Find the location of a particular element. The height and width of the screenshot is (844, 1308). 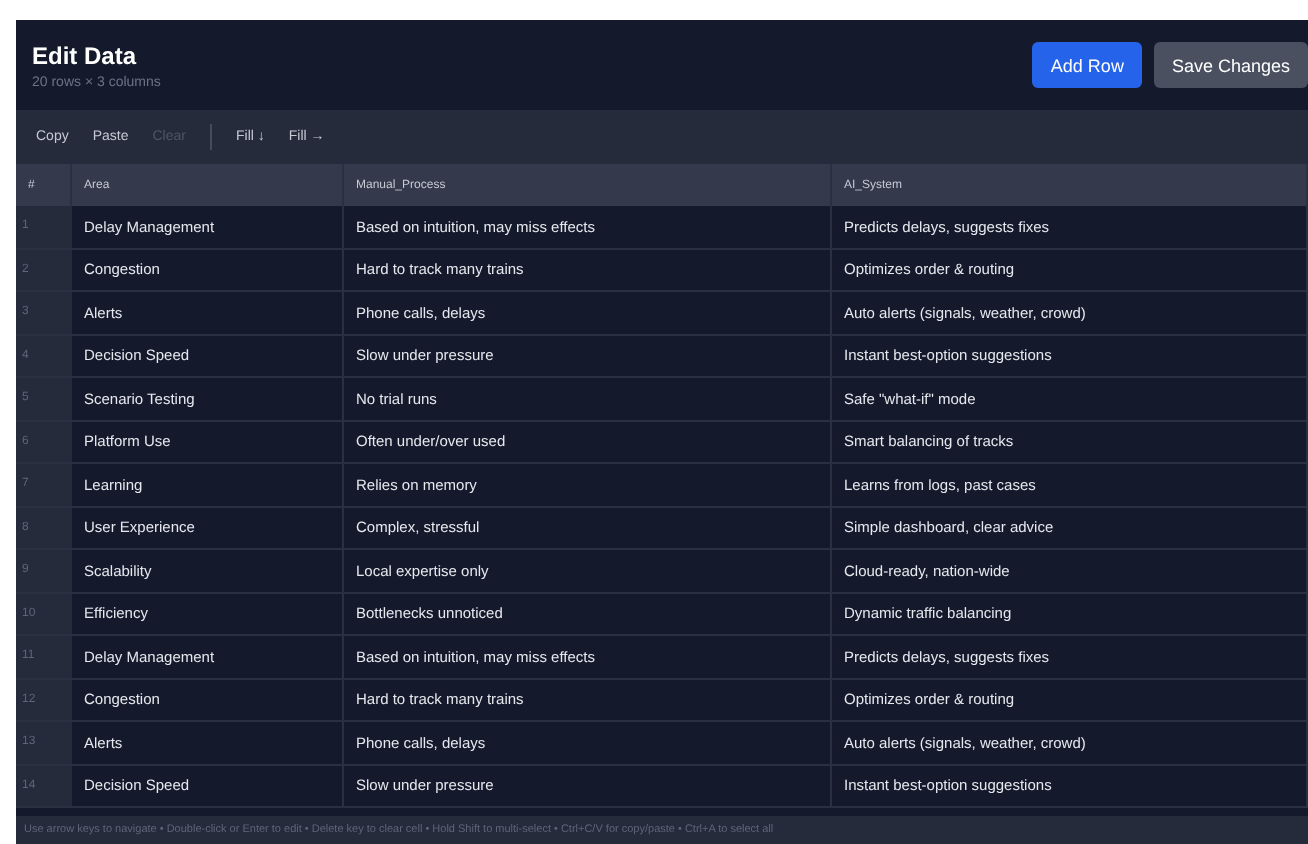

add-row-button: Add Row is located at coordinates (1087, 65).